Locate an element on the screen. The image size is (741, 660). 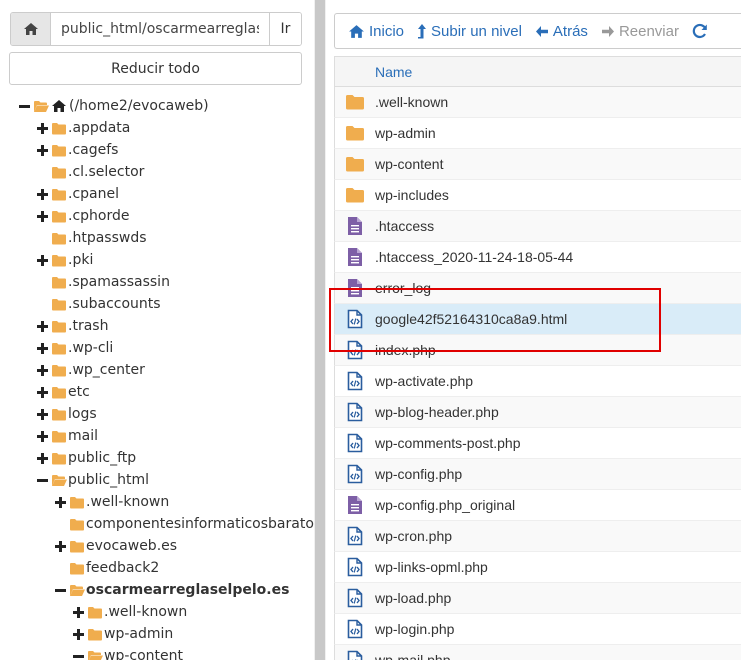
file-row: wp-content is located at coordinates (537, 164).